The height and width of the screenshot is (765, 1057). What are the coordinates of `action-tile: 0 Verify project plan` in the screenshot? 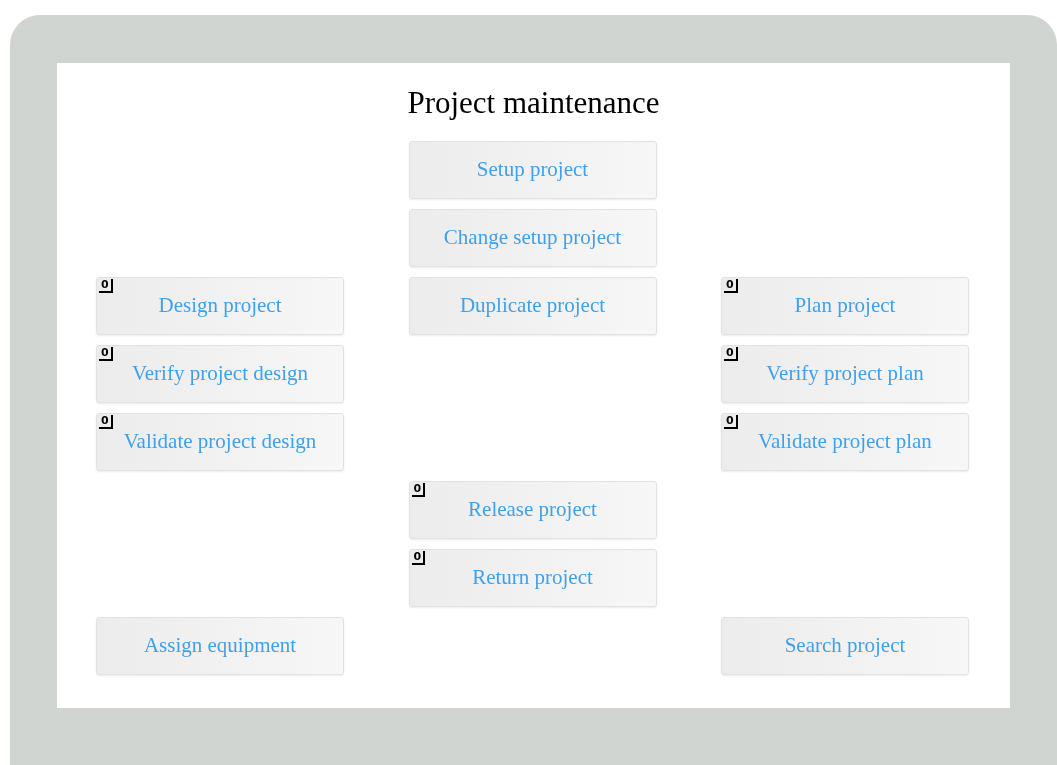 It's located at (845, 374).